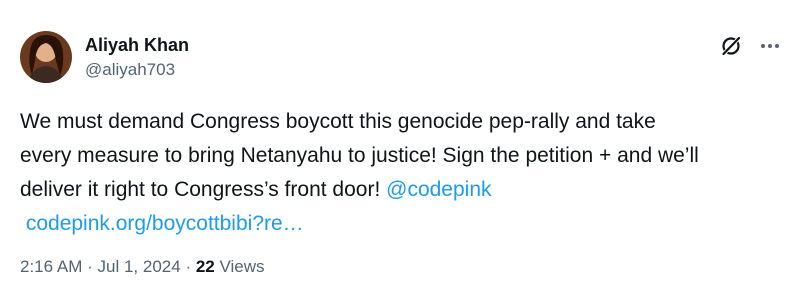 The image size is (800, 298). What do you see at coordinates (130, 70) in the screenshot?
I see `author-handle: @aliyah703` at bounding box center [130, 70].